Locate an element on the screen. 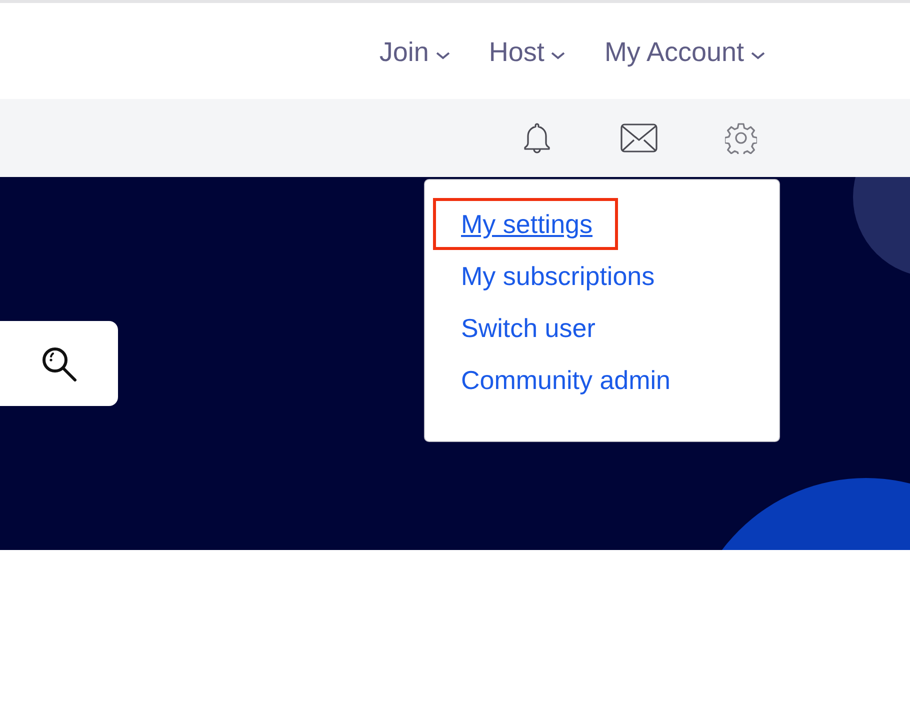 This screenshot has width=910, height=706. envelope-icon is located at coordinates (639, 138).